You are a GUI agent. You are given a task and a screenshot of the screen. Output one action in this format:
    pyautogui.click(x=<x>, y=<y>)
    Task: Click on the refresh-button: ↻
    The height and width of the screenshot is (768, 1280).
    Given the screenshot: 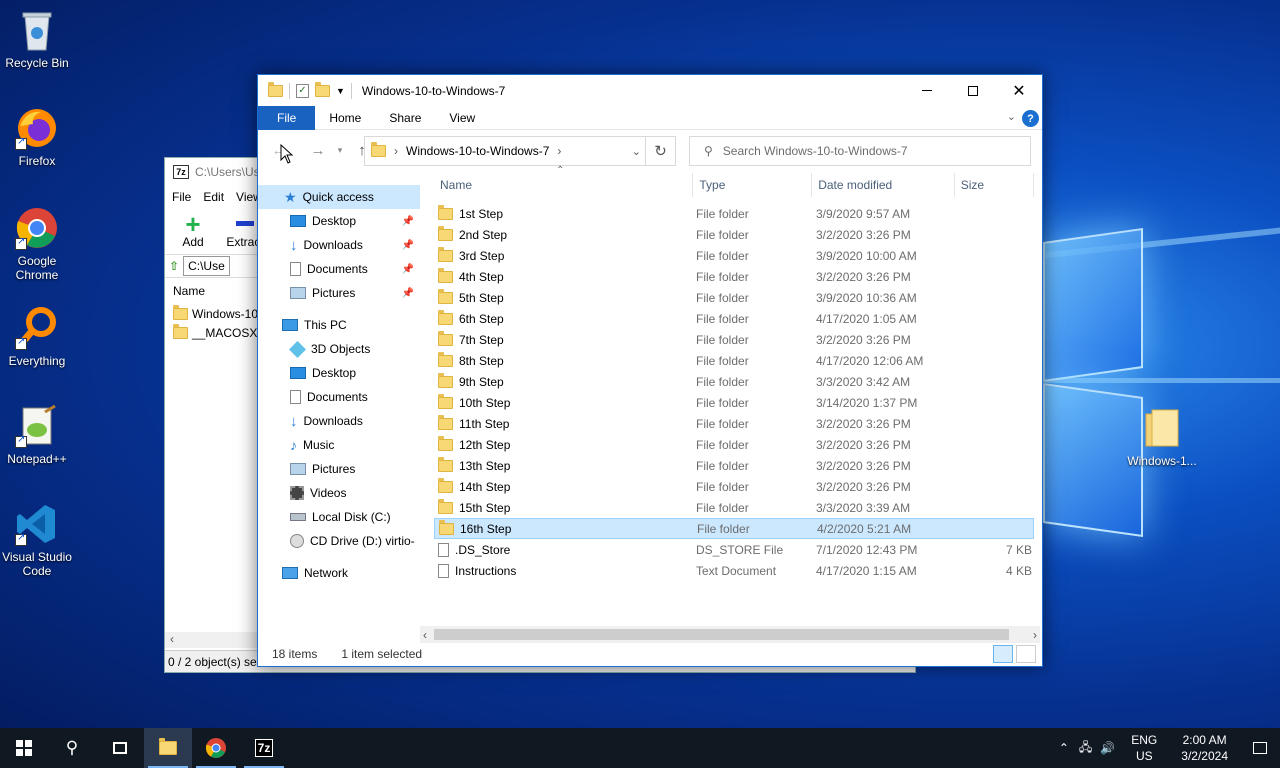 What is the action you would take?
    pyautogui.click(x=660, y=151)
    